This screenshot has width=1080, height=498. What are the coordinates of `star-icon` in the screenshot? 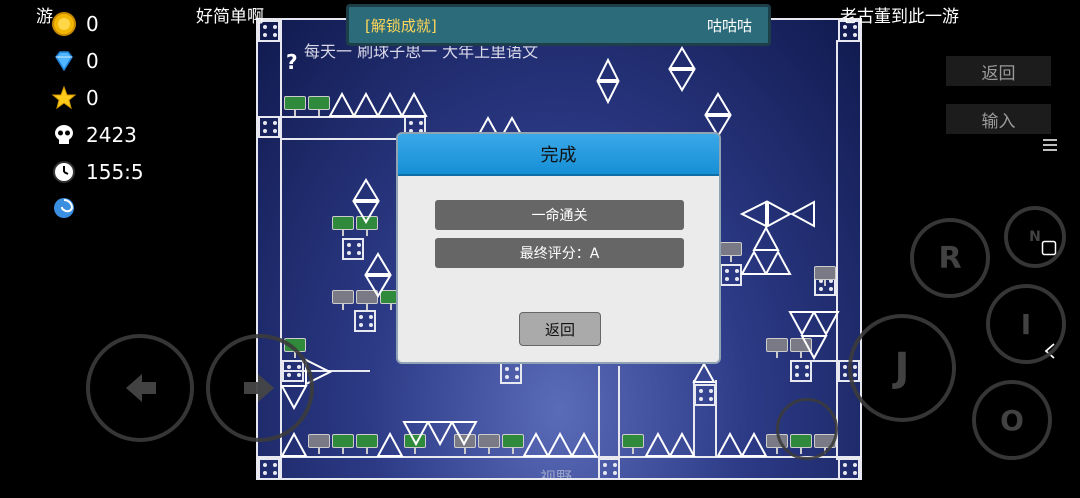 It's located at (64, 98).